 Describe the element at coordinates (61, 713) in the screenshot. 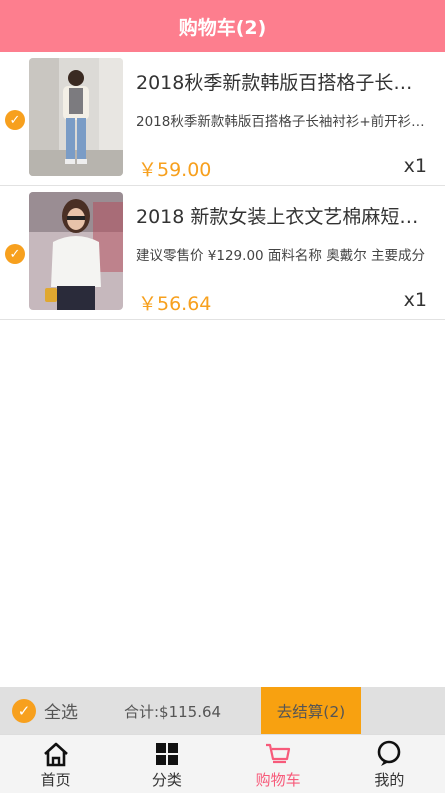

I see `select-all-label: 全选` at that location.